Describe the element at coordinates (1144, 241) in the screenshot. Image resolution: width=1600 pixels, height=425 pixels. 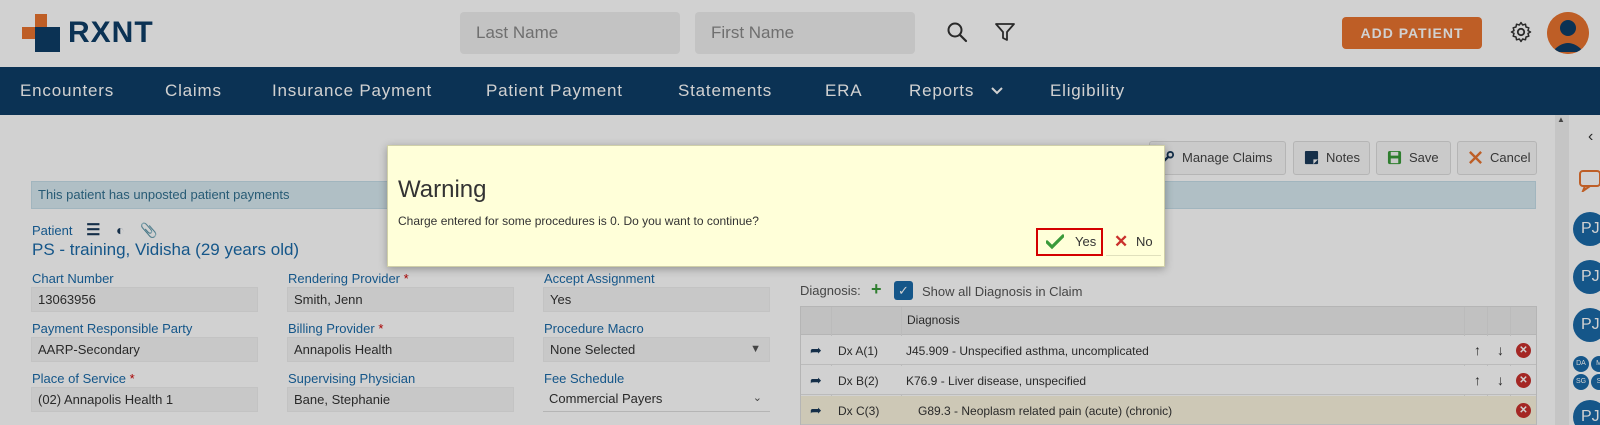
I see `no-label: No` at that location.